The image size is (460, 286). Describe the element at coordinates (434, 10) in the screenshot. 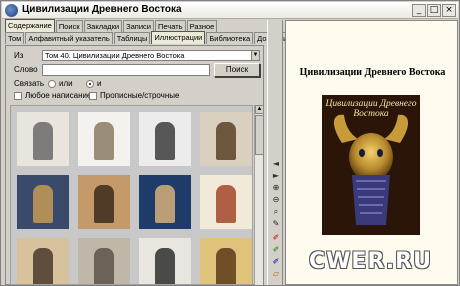

I see `maximize-button: □` at that location.